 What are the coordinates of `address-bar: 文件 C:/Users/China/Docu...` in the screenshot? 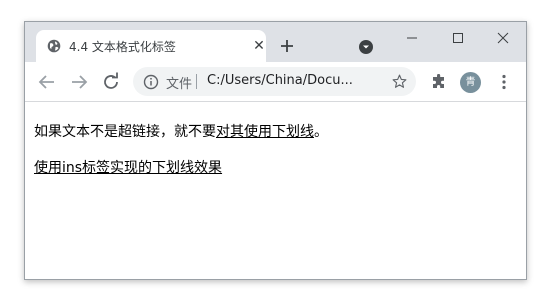 It's located at (274, 81).